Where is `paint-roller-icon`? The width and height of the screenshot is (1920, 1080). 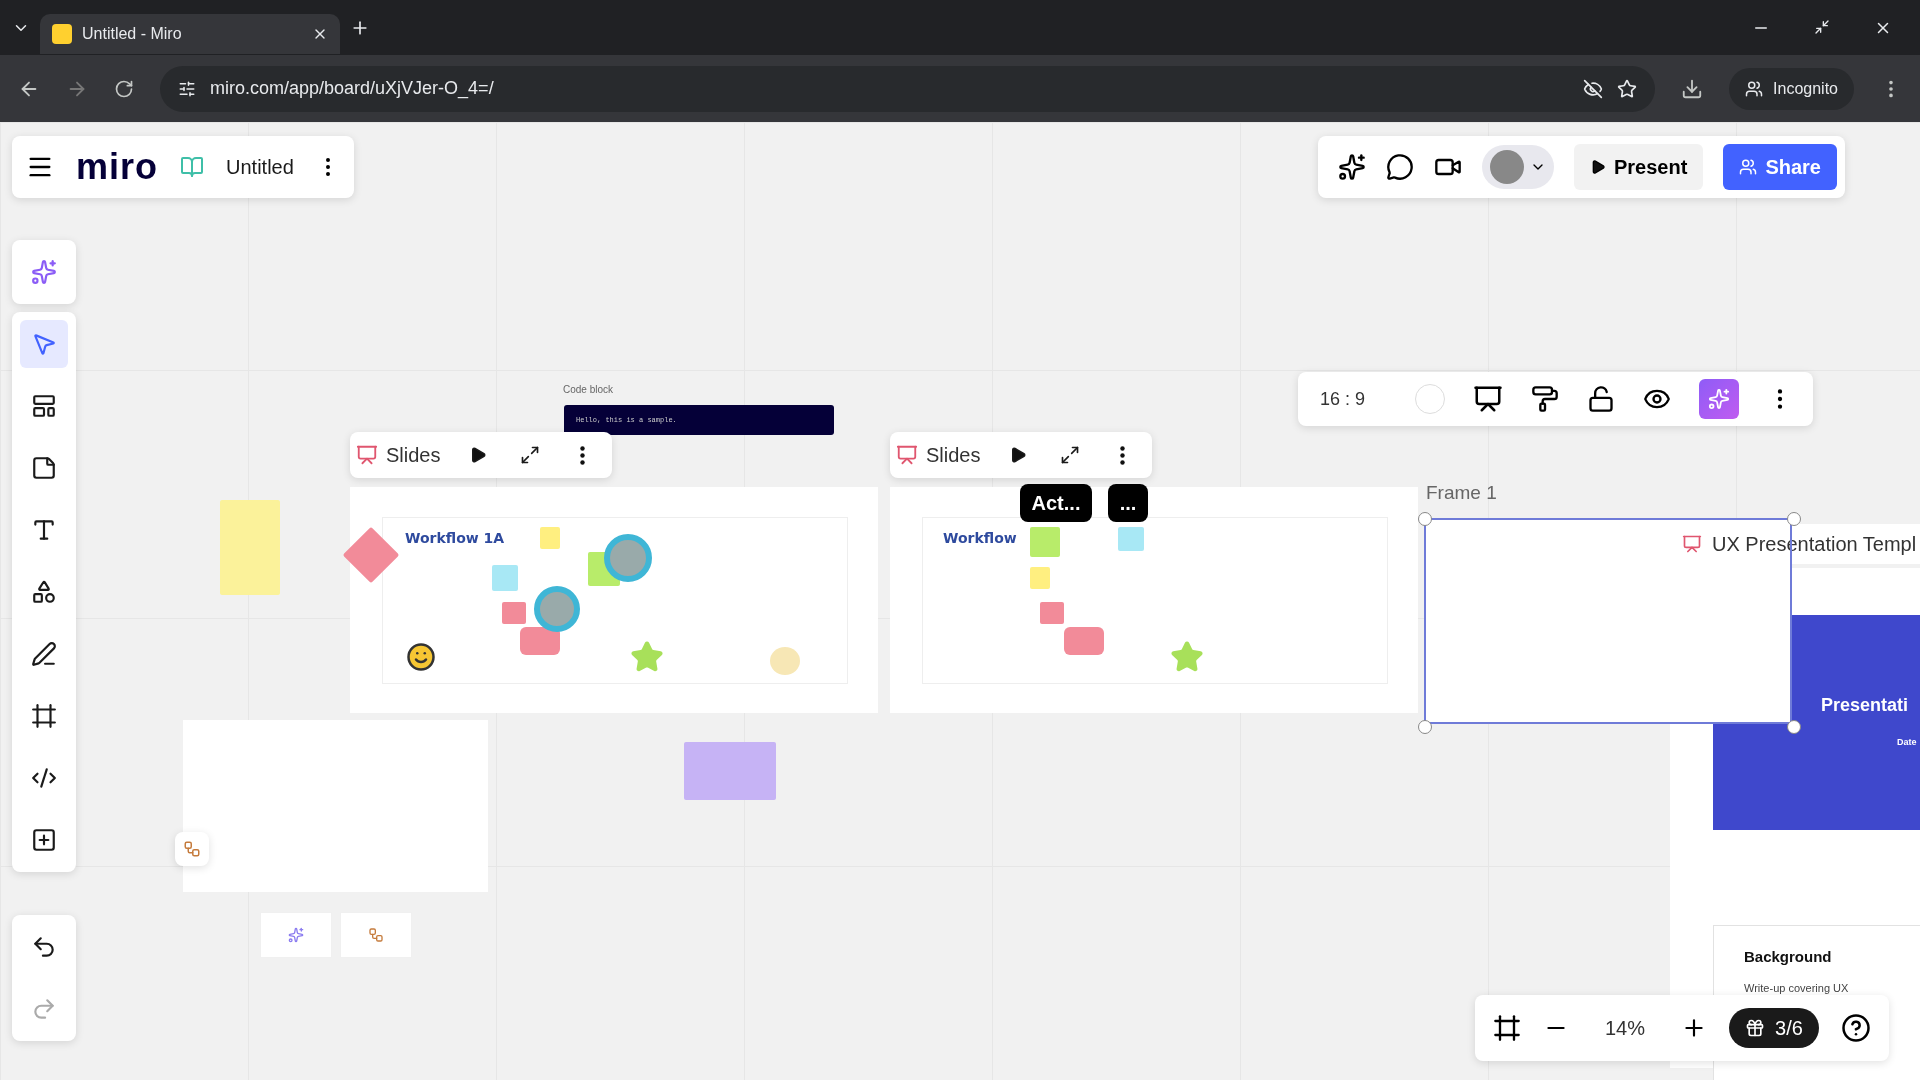 paint-roller-icon is located at coordinates (1545, 399).